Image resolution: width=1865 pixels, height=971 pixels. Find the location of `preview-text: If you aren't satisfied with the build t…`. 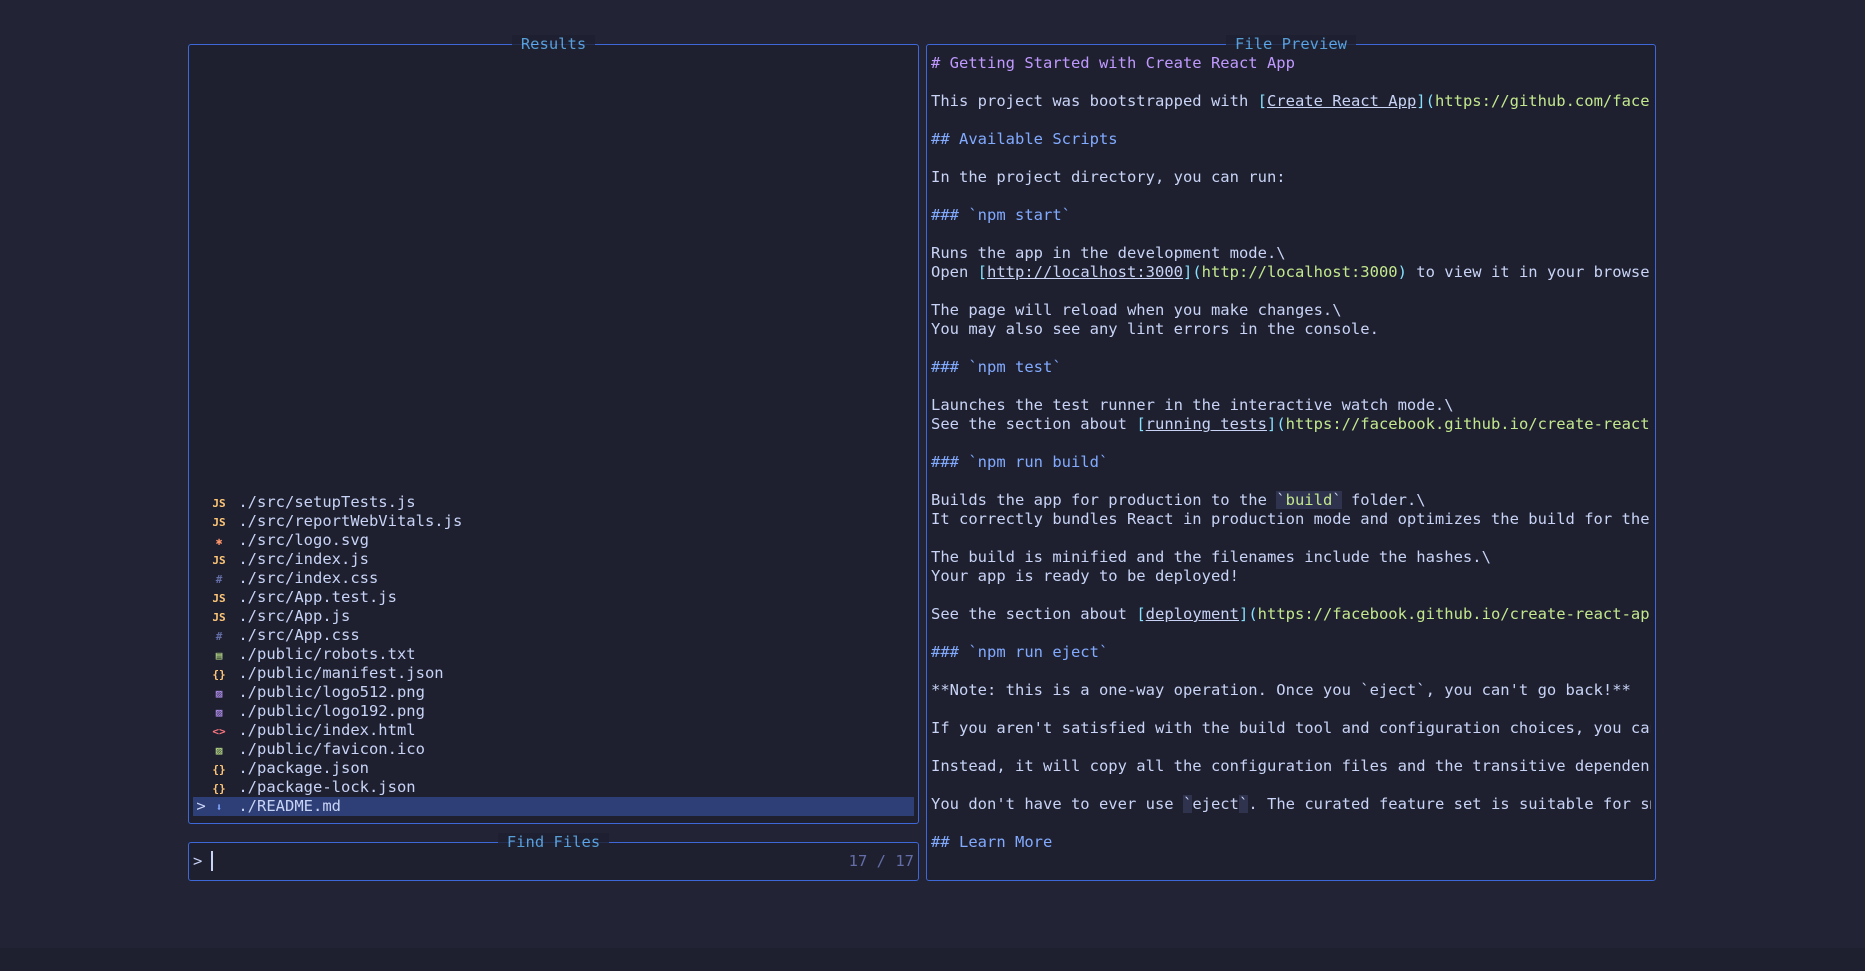

preview-text: If you aren't satisfied with the build t… is located at coordinates (1291, 728).